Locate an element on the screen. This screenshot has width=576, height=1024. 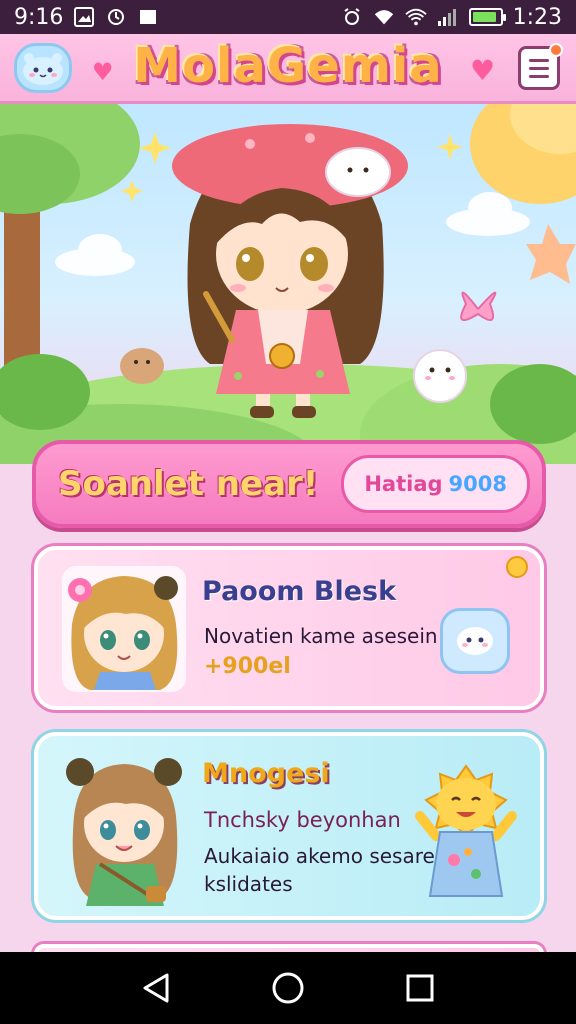
recents-square-icon is located at coordinates (420, 988).